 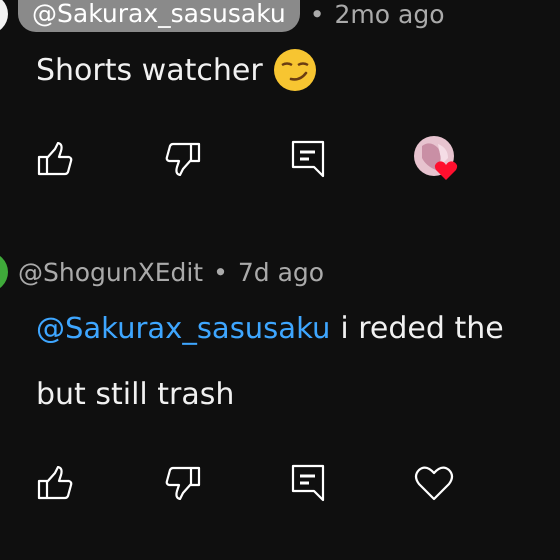 I want to click on comment-author: @ShogunXEdit, so click(x=111, y=272).